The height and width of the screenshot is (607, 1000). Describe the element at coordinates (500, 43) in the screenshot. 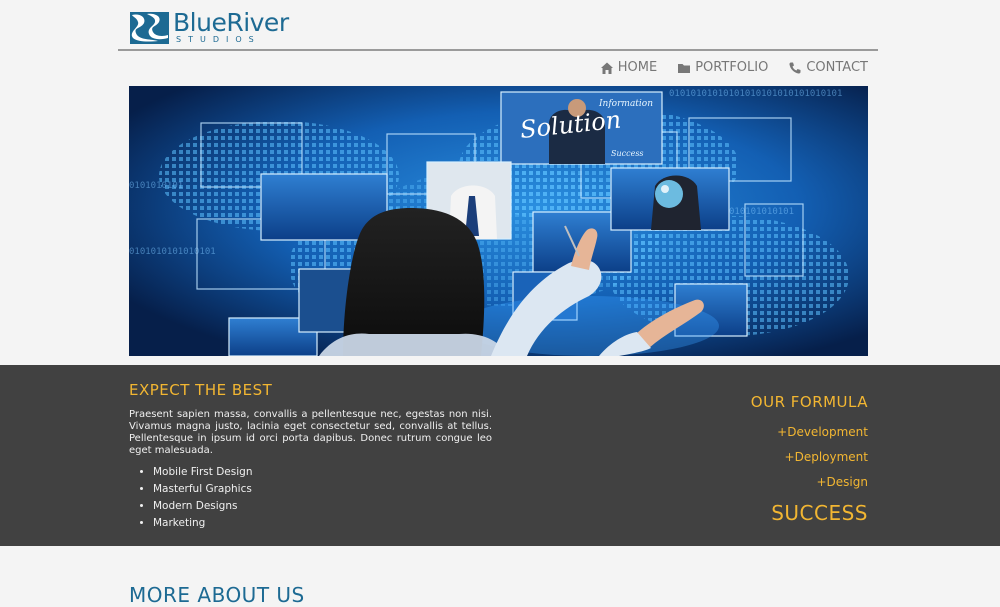

I see `site-header: BlueRiver STUDIOS HOME PORTFOLIO CONTACT` at that location.